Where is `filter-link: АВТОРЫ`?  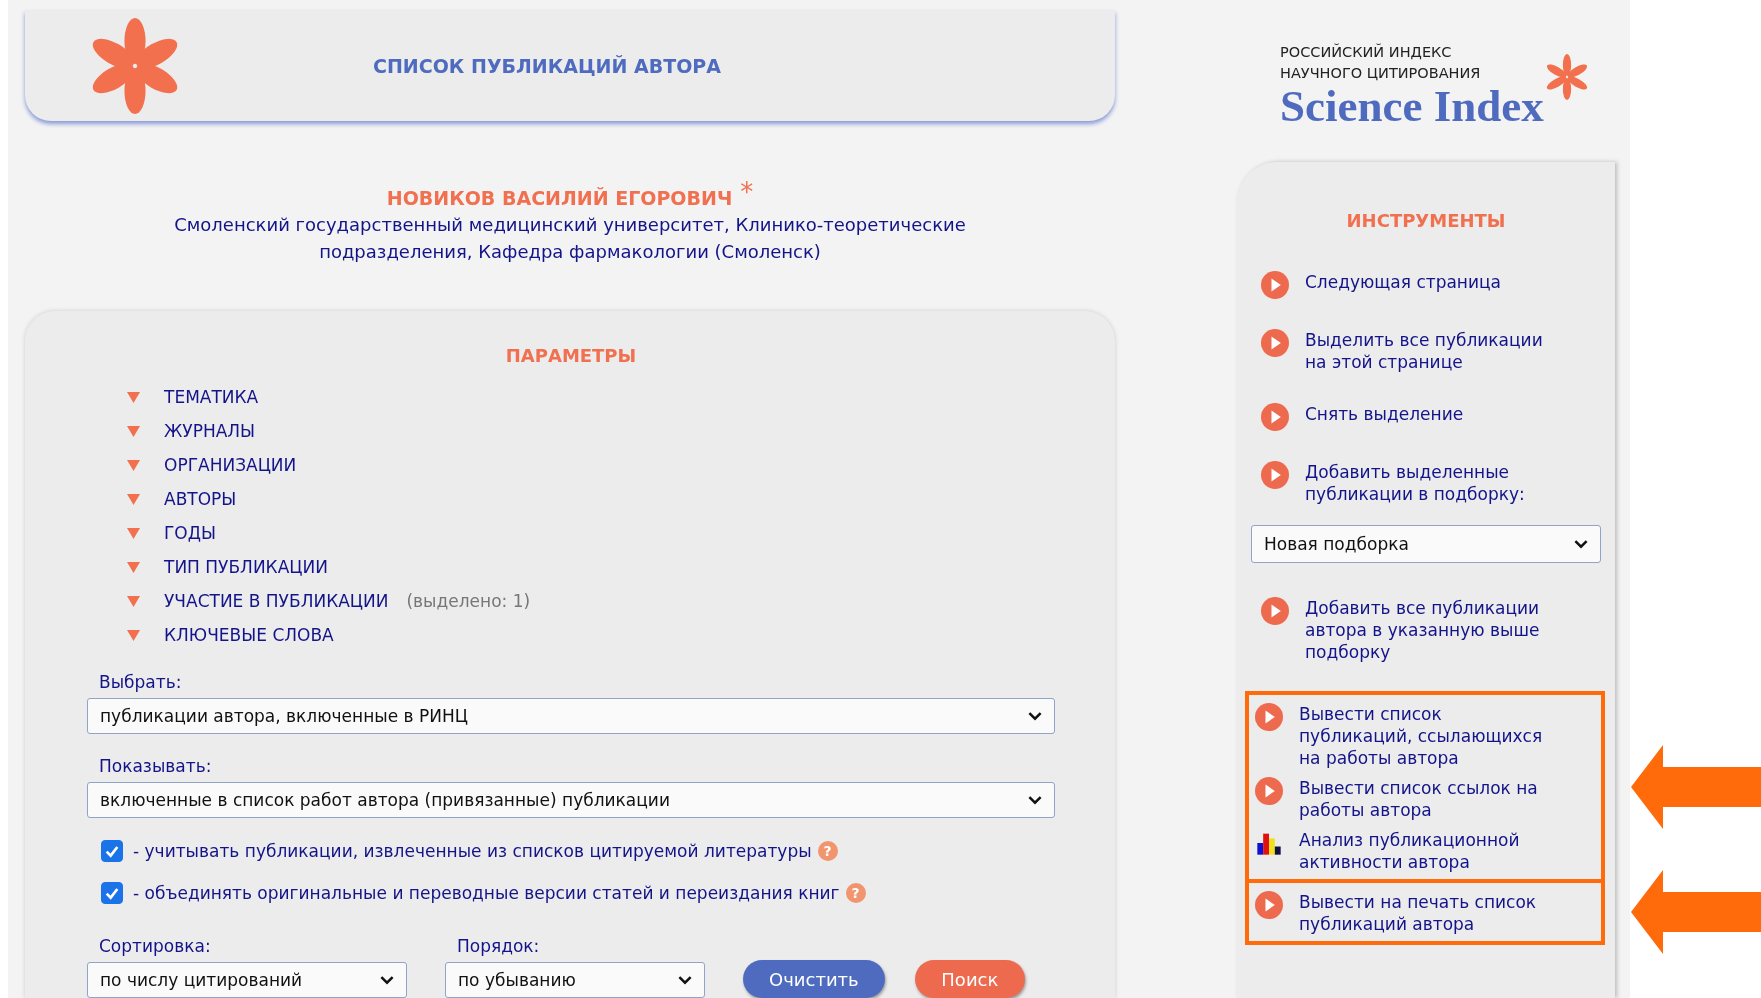
filter-link: АВТОРЫ is located at coordinates (200, 499).